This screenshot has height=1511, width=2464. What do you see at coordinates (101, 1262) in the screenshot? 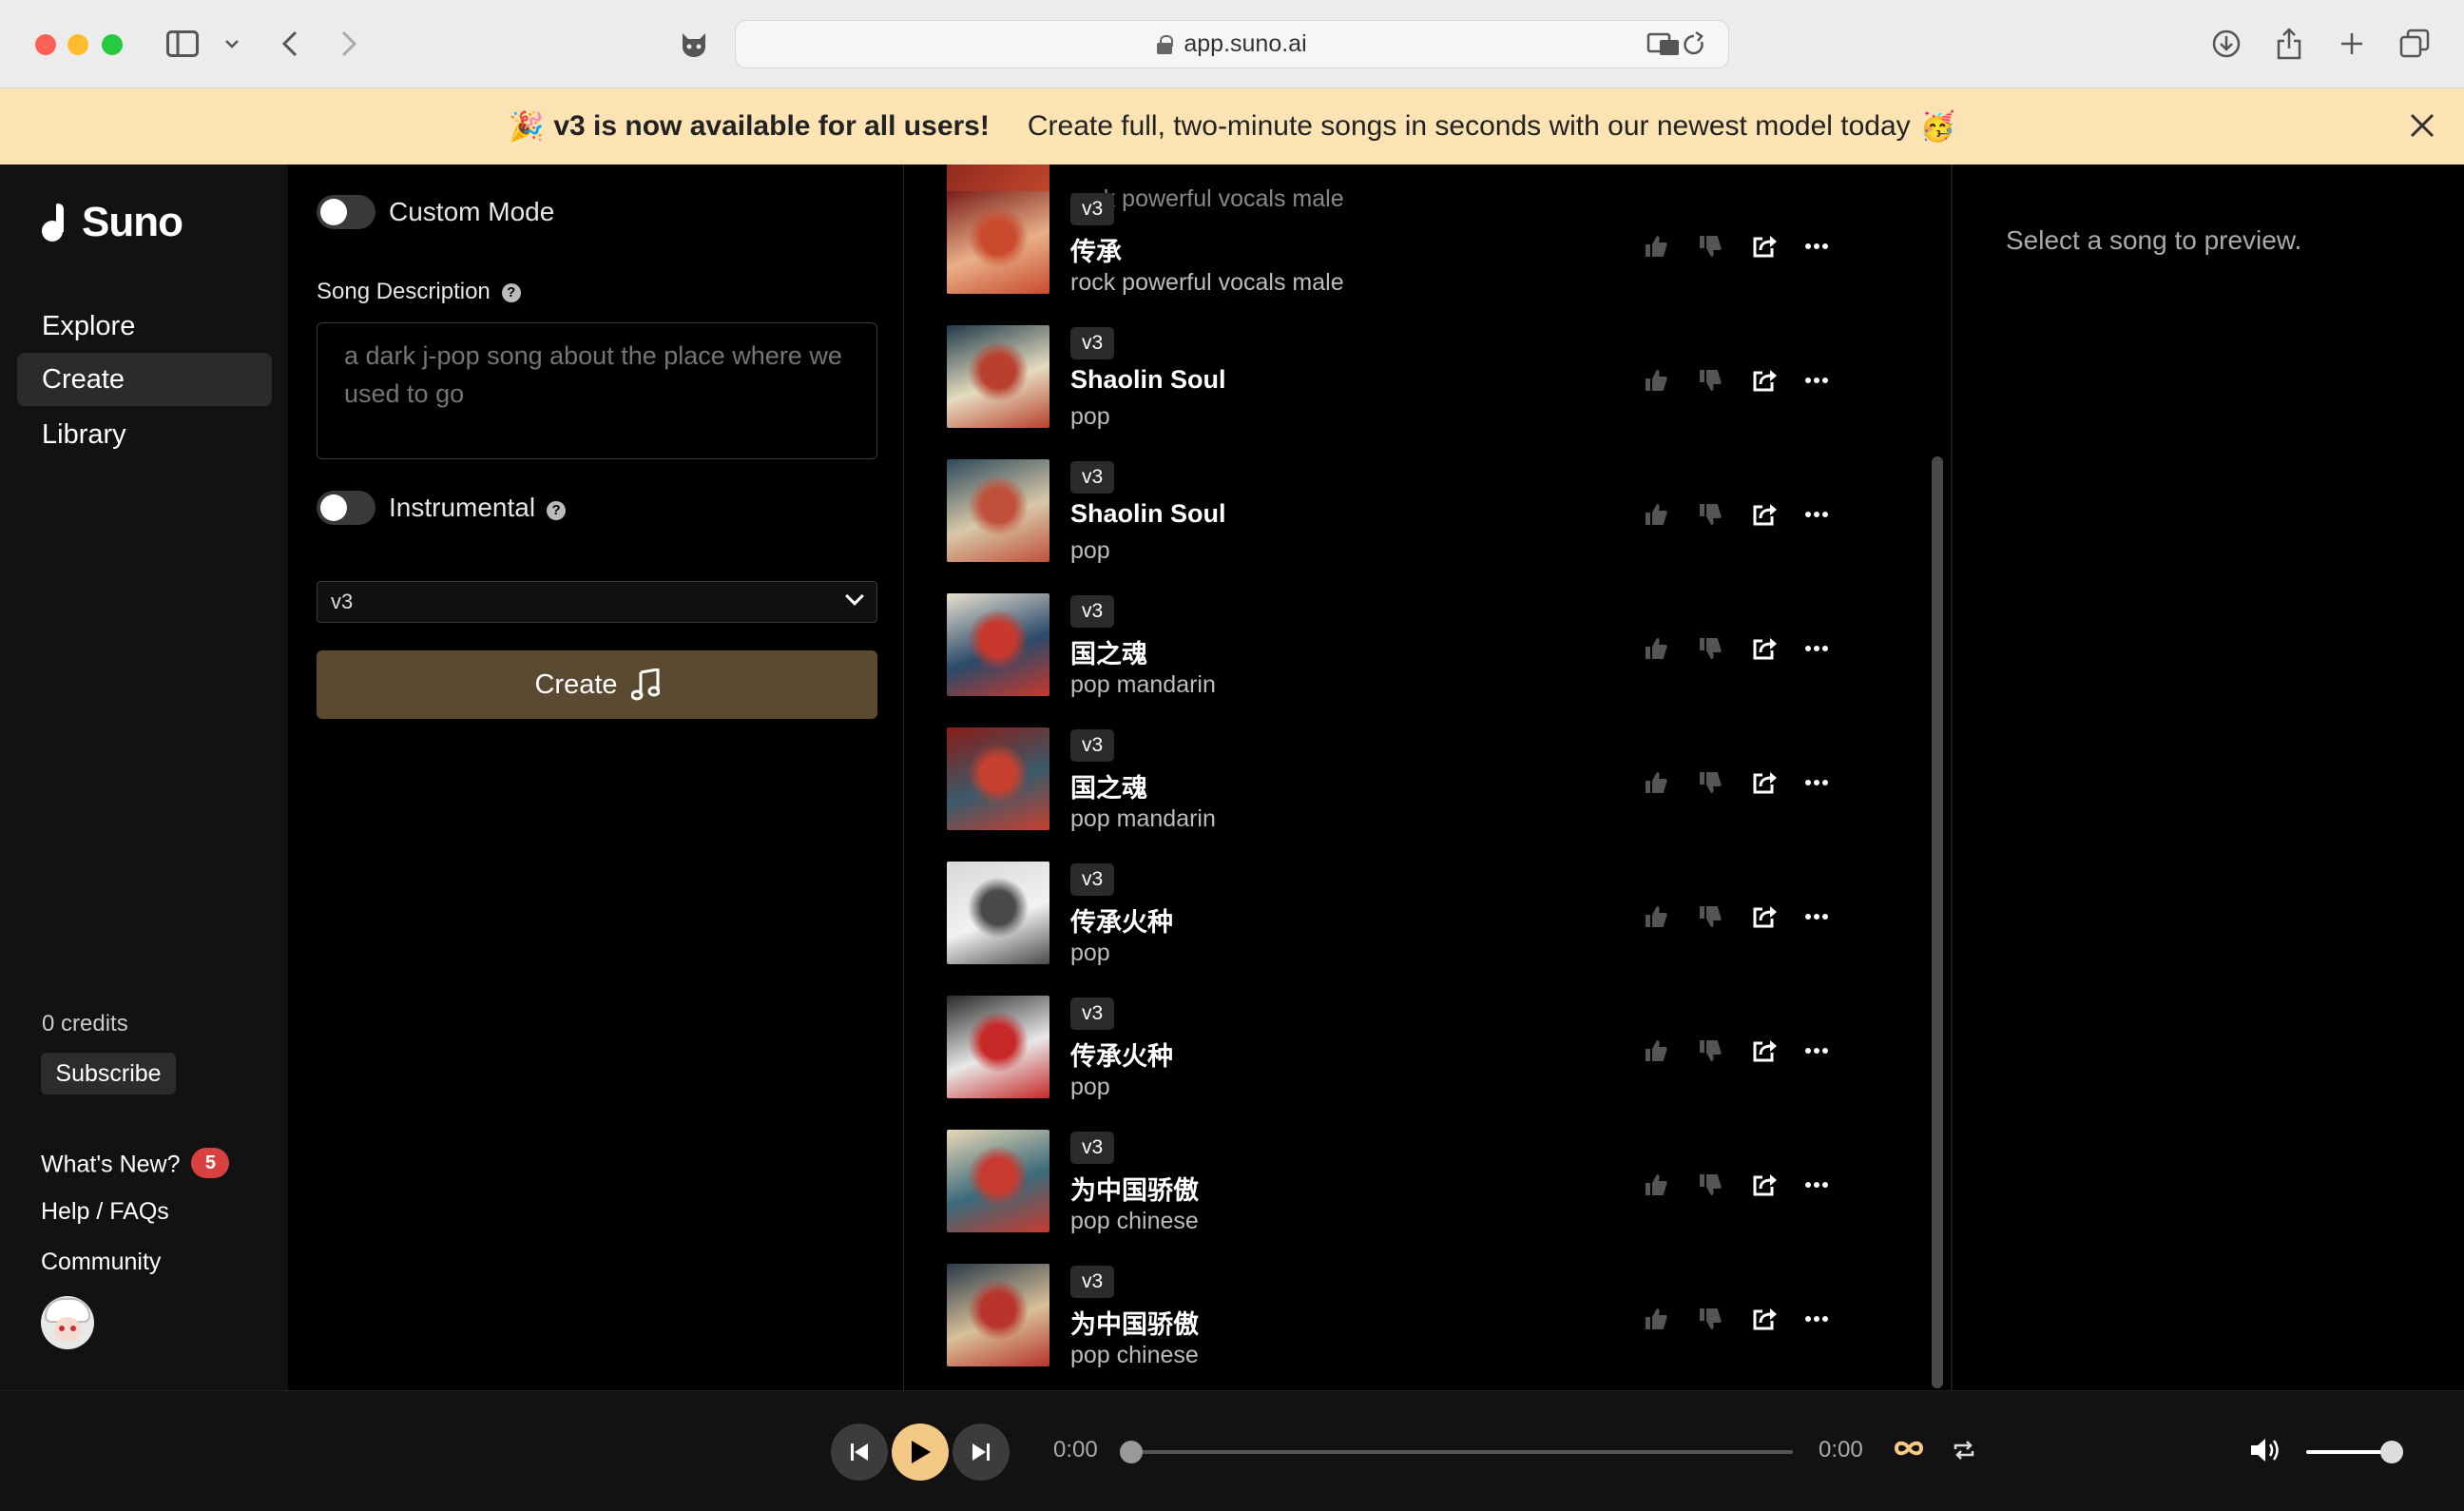
I see `community-link: Community` at bounding box center [101, 1262].